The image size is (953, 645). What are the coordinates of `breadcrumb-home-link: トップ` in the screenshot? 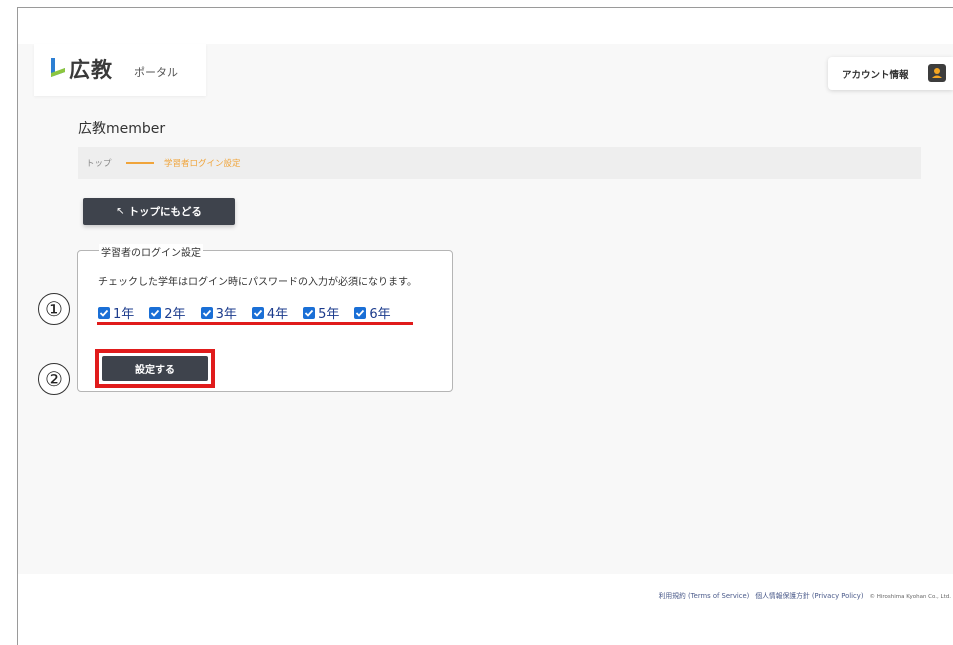 It's located at (99, 163).